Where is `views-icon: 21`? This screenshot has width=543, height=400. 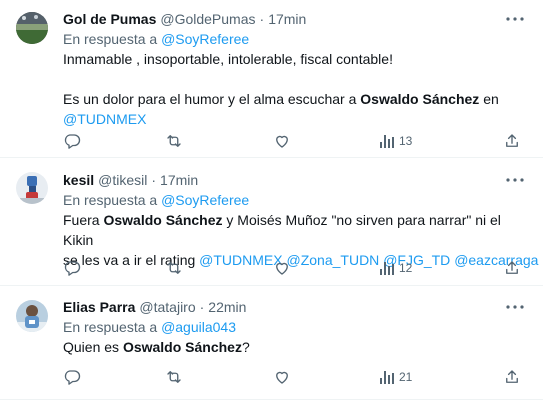
views-icon: 21 is located at coordinates (395, 377).